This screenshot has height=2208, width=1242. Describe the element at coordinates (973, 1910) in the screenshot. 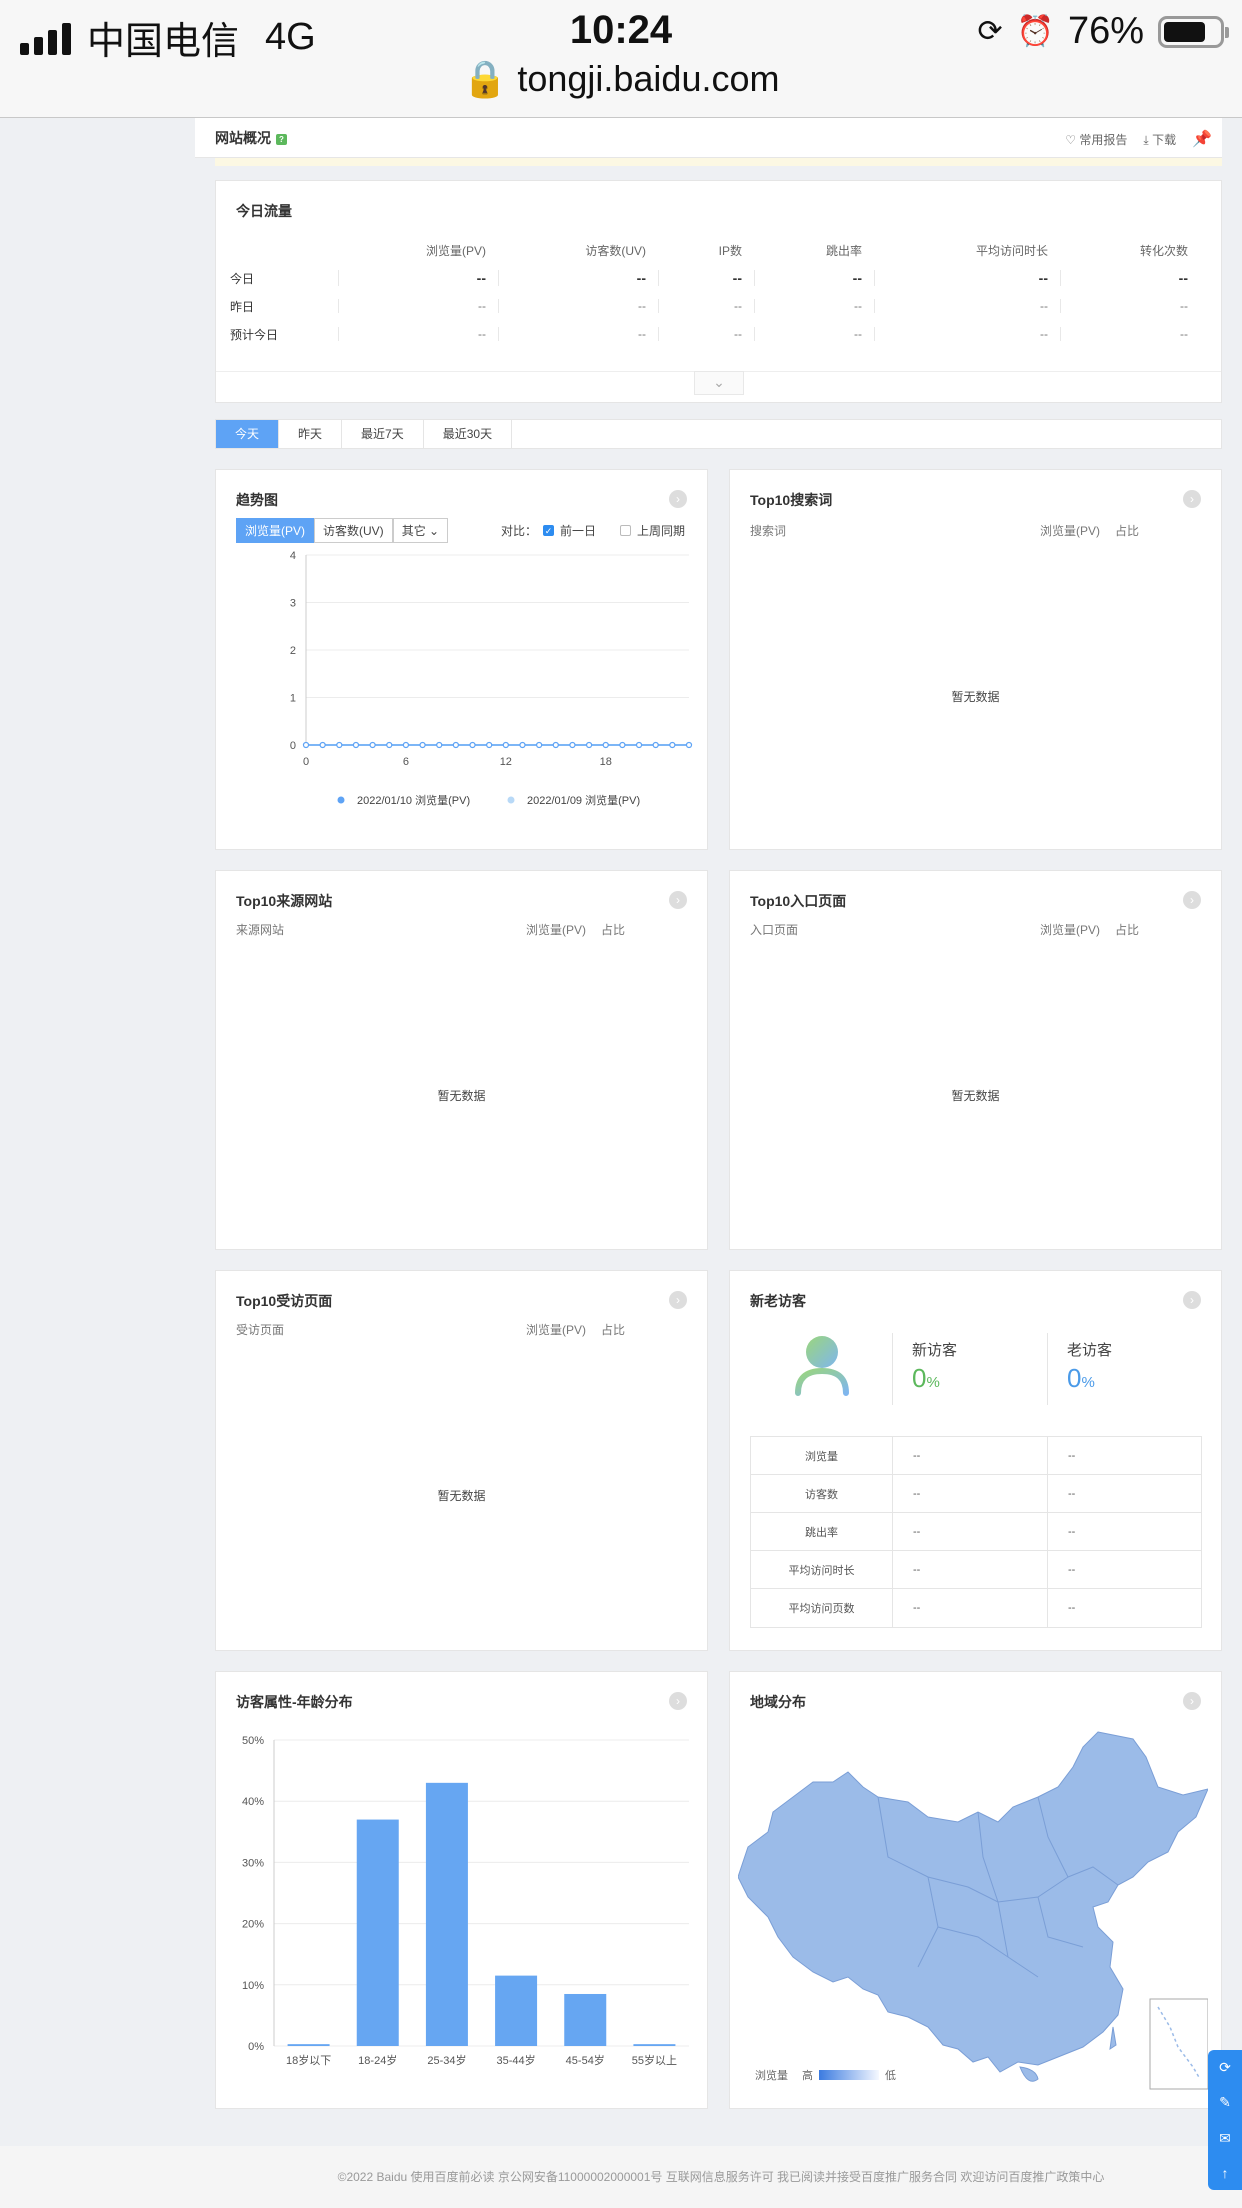

I see `china-map` at that location.